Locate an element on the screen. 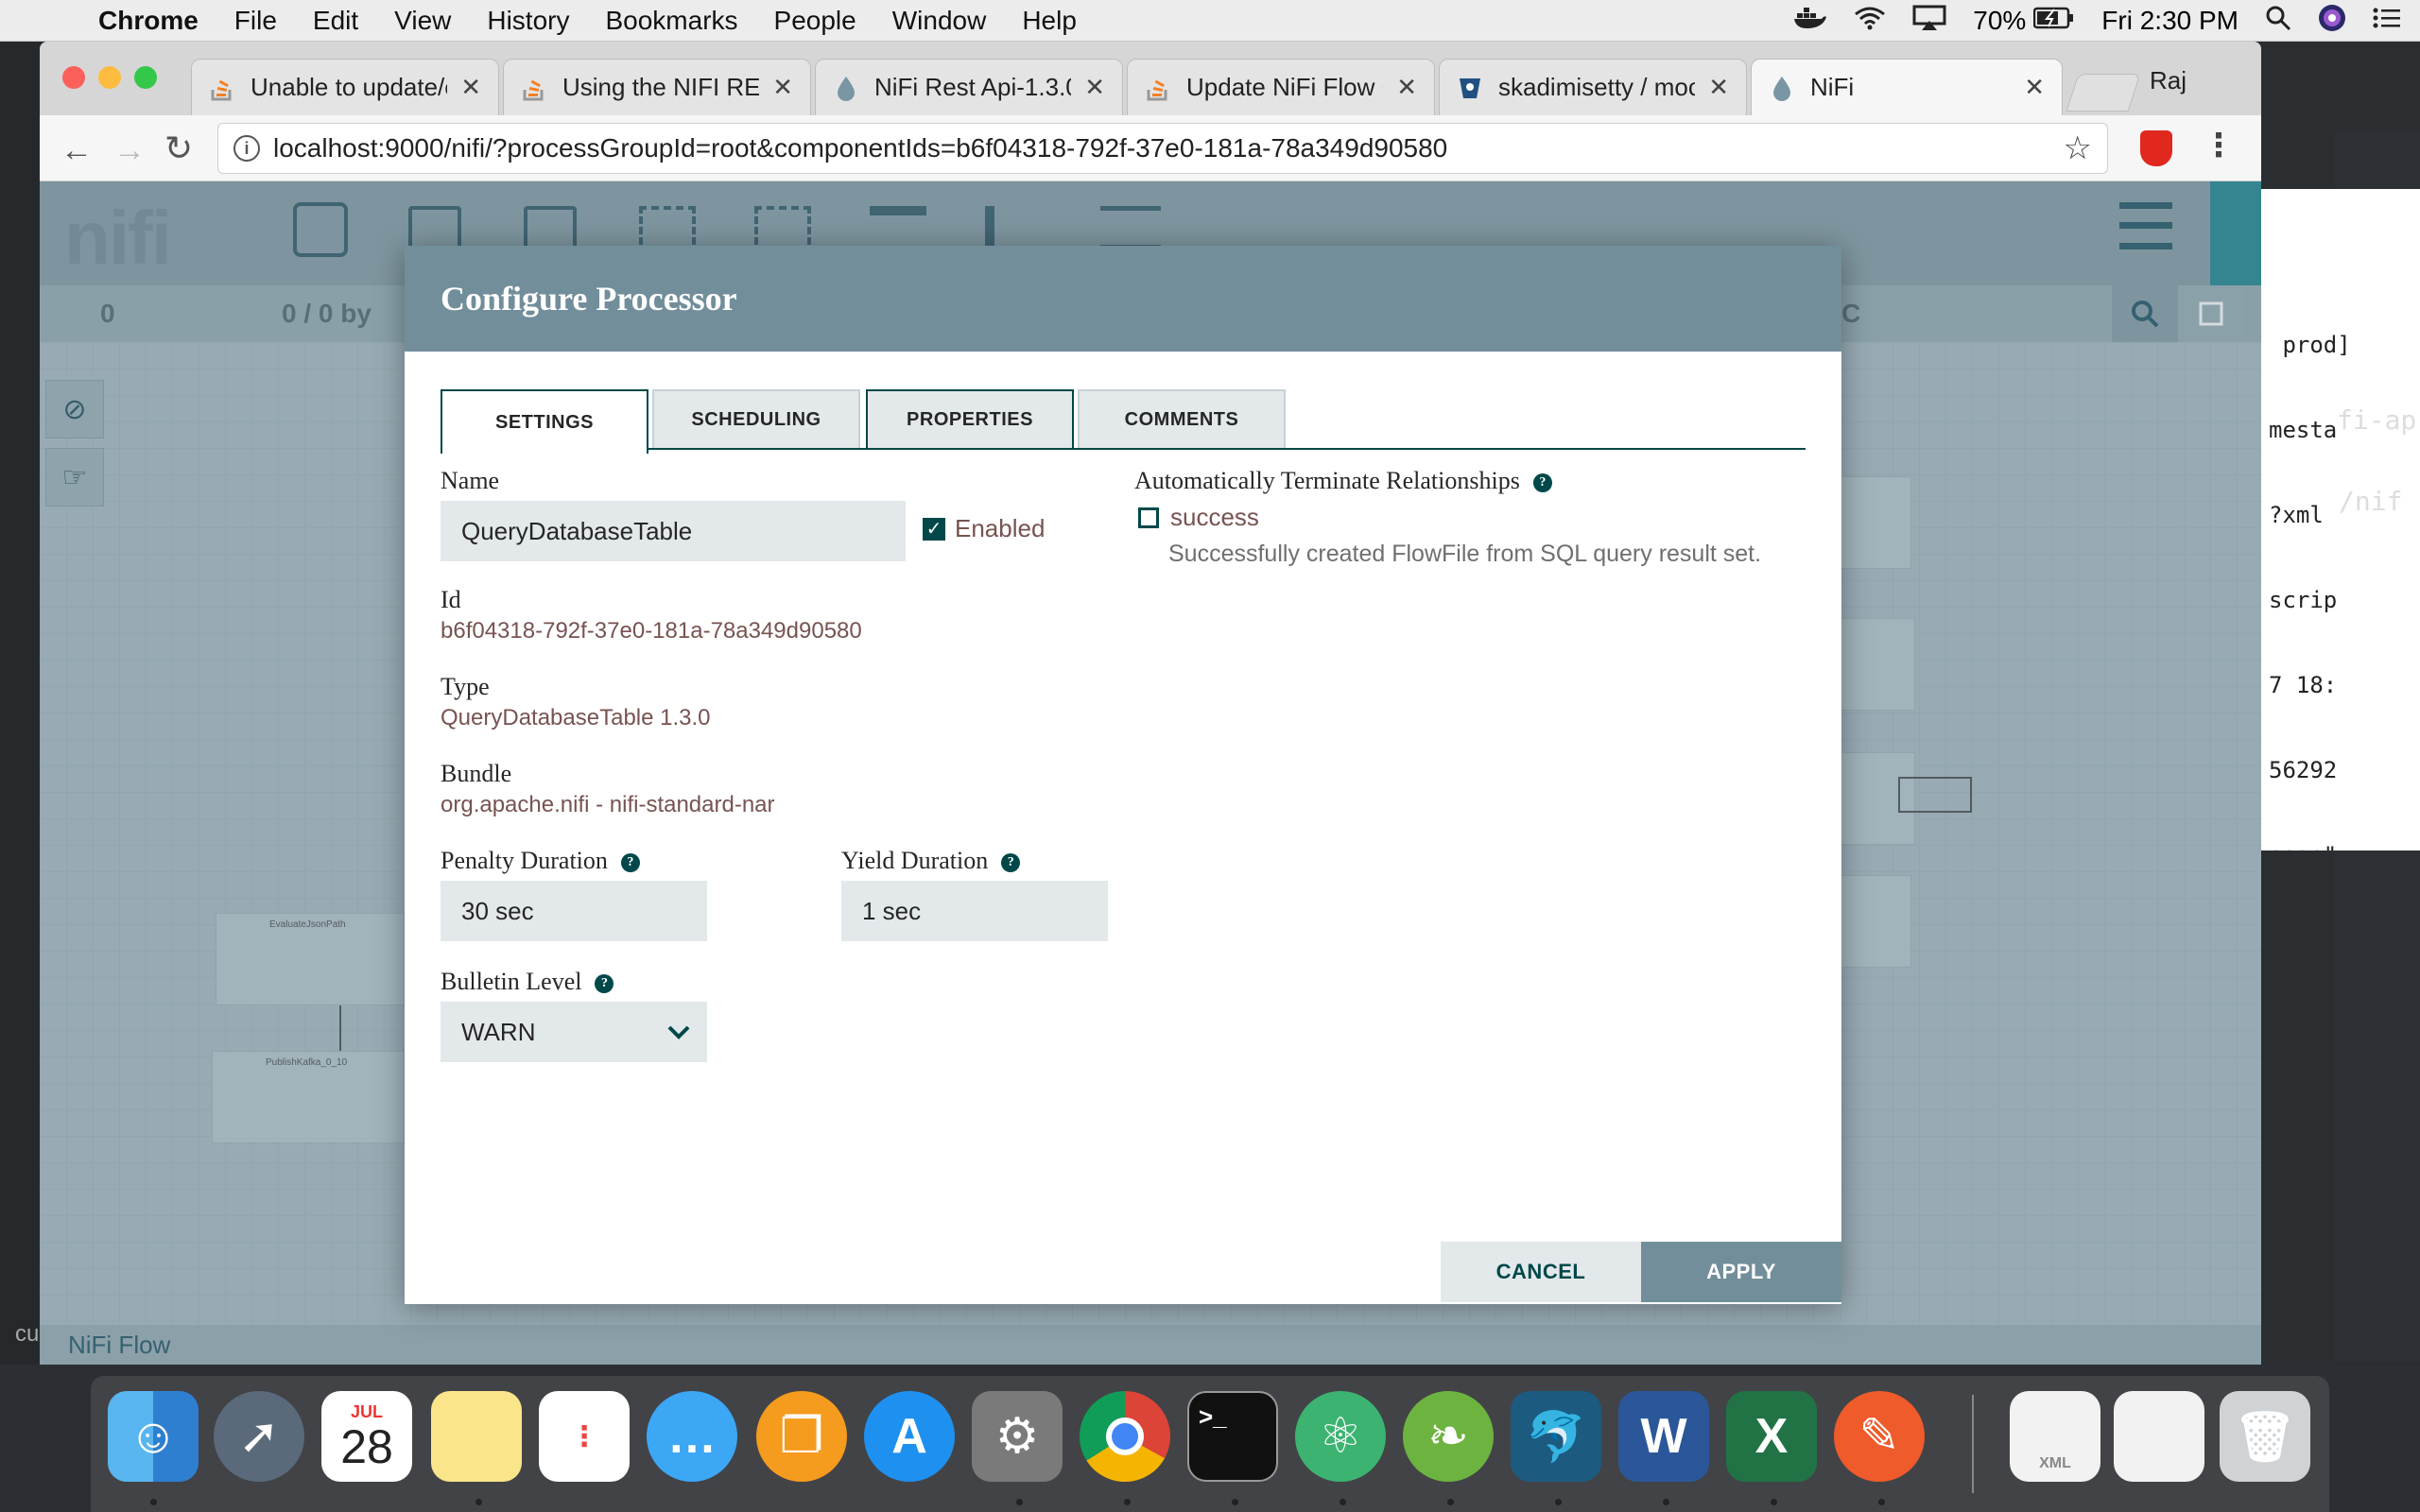 This screenshot has height=1512, width=2420. relationship-name: success is located at coordinates (1214, 517).